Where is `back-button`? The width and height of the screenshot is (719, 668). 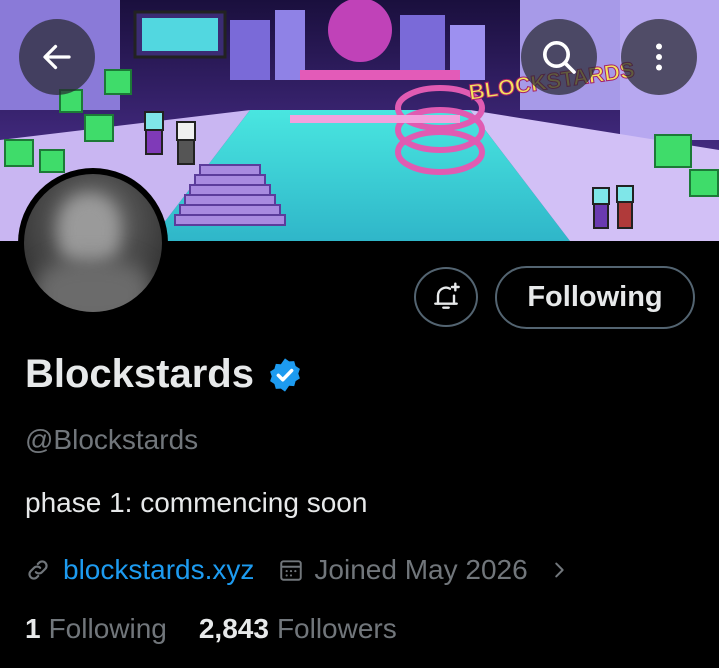
back-button is located at coordinates (57, 57).